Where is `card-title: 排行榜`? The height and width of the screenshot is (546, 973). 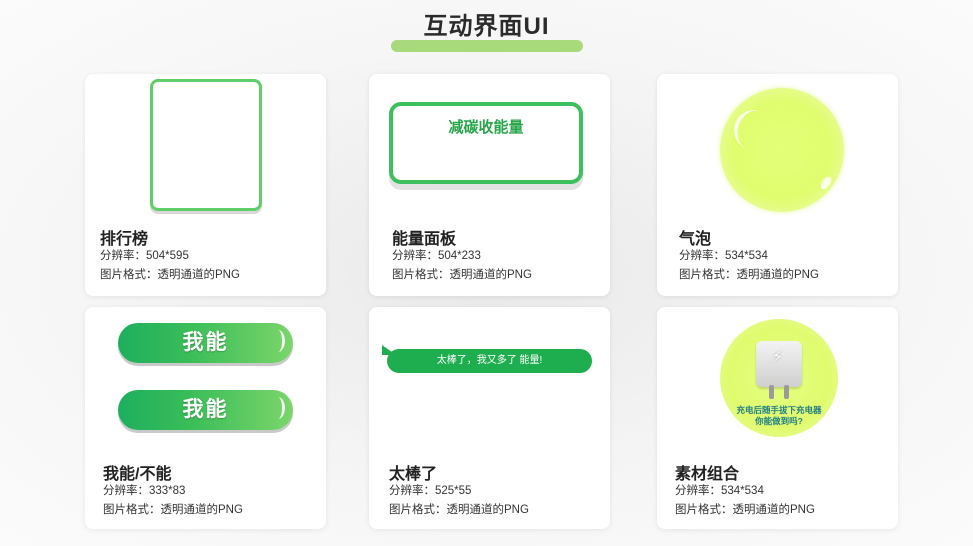
card-title: 排行榜 is located at coordinates (124, 239).